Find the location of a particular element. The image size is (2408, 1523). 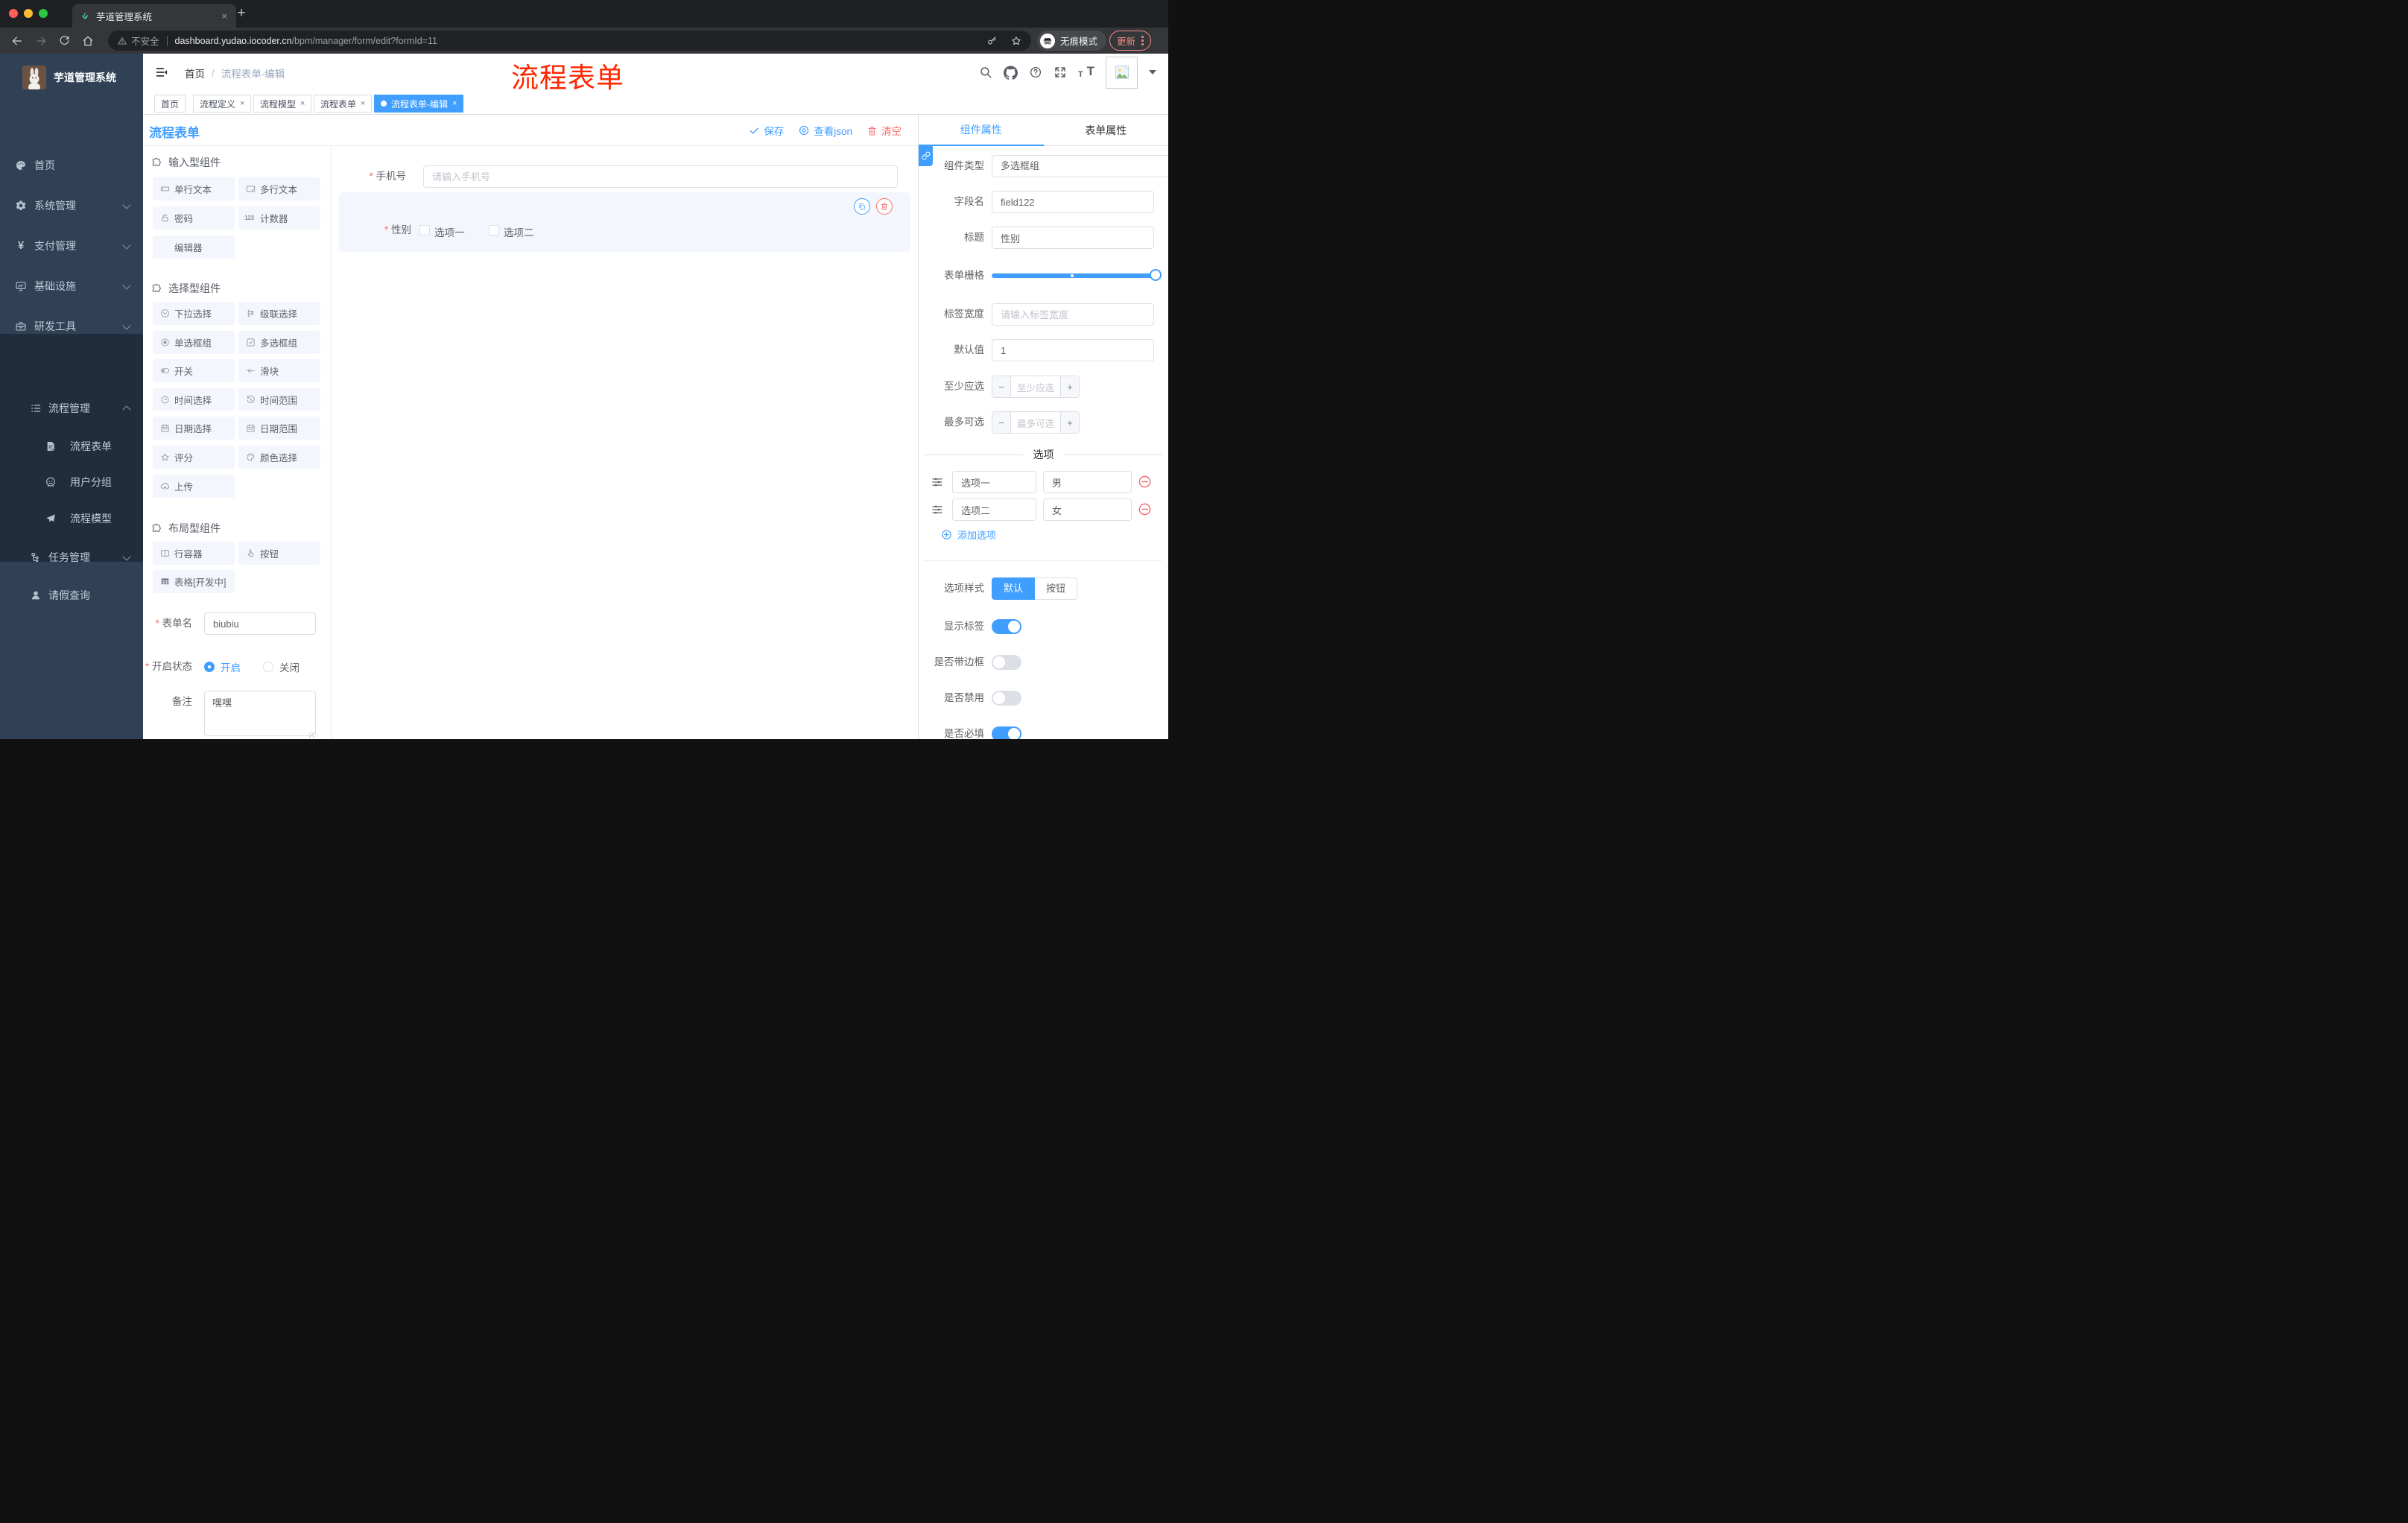

clear-button: 清空 is located at coordinates (884, 131).